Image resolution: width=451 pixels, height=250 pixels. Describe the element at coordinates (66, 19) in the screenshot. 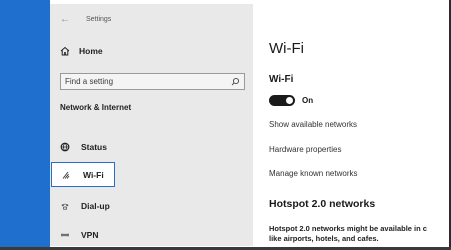

I see `back-arrow-icon: ←` at that location.